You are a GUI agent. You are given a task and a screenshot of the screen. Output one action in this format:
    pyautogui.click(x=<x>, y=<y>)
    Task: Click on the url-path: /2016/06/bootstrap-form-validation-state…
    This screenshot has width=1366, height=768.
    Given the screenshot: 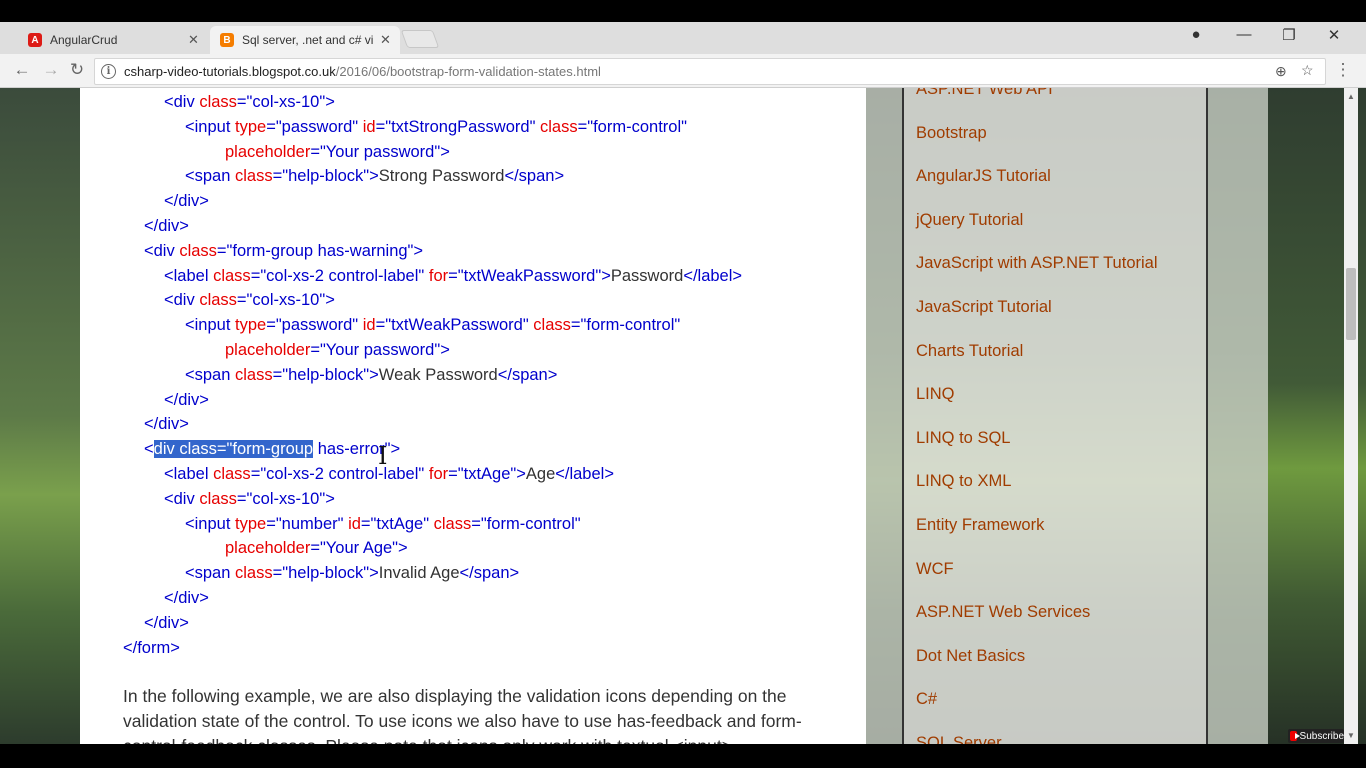 What is the action you would take?
    pyautogui.click(x=468, y=71)
    